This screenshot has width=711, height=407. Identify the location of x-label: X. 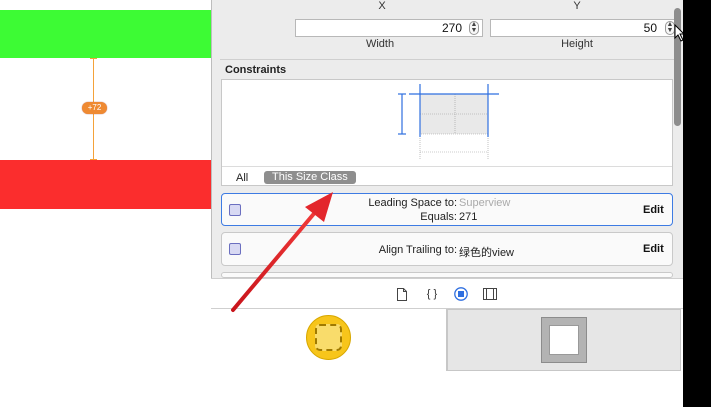
(382, 6).